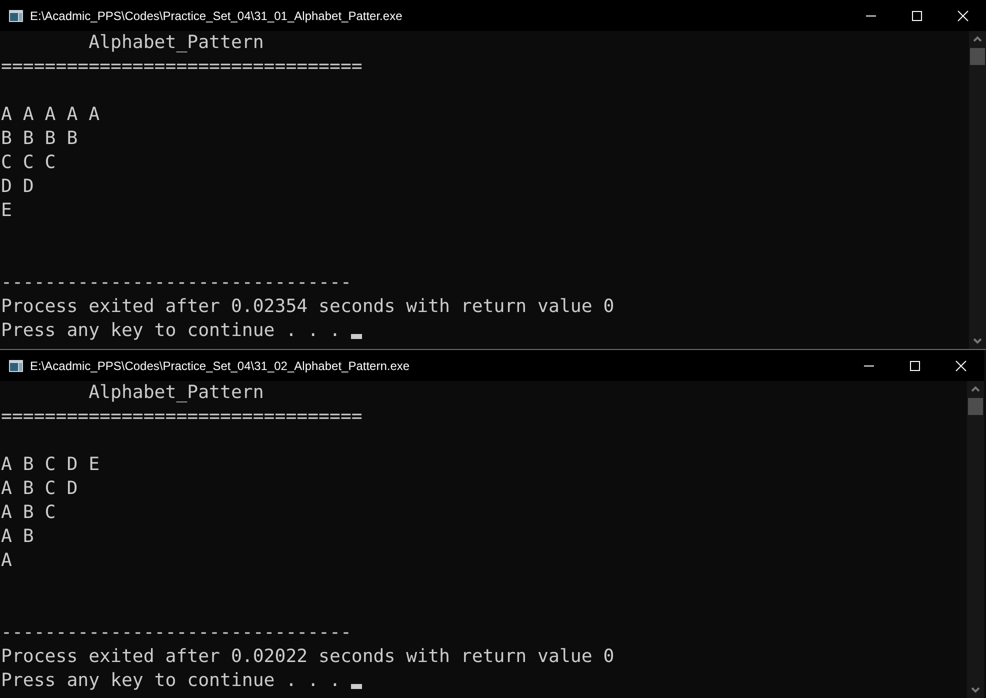  Describe the element at coordinates (6, 561) in the screenshot. I see `console-text: A` at that location.